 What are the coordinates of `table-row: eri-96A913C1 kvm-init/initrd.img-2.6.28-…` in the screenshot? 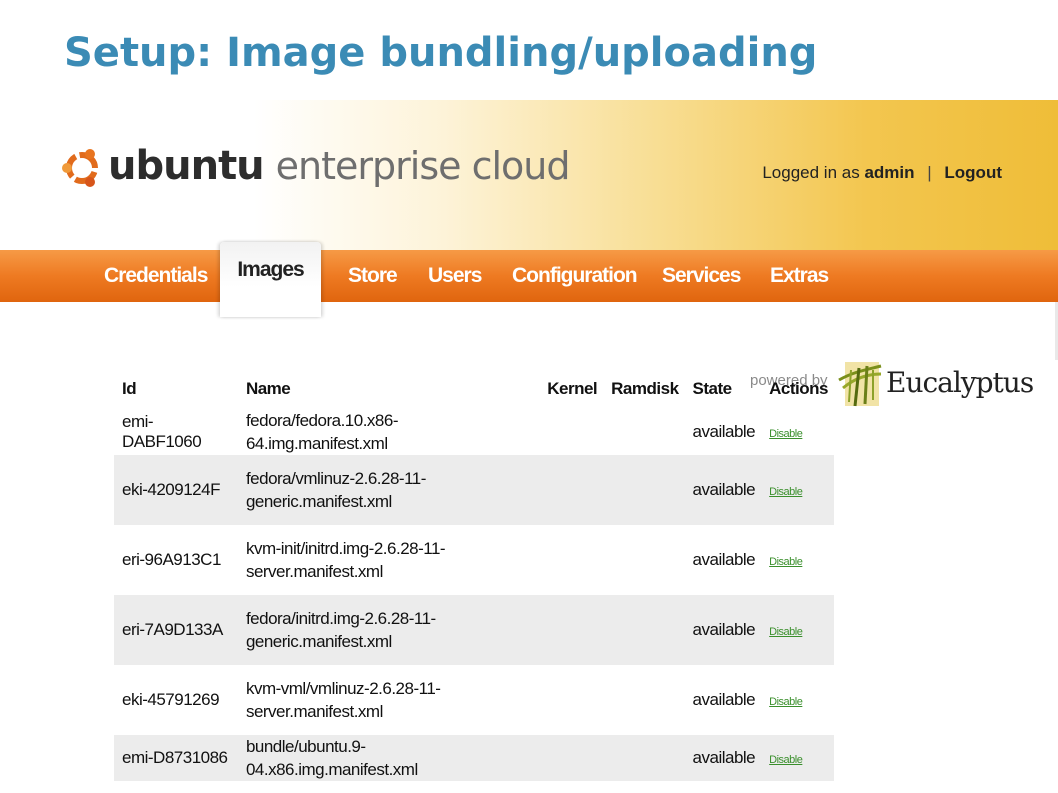 It's located at (474, 560).